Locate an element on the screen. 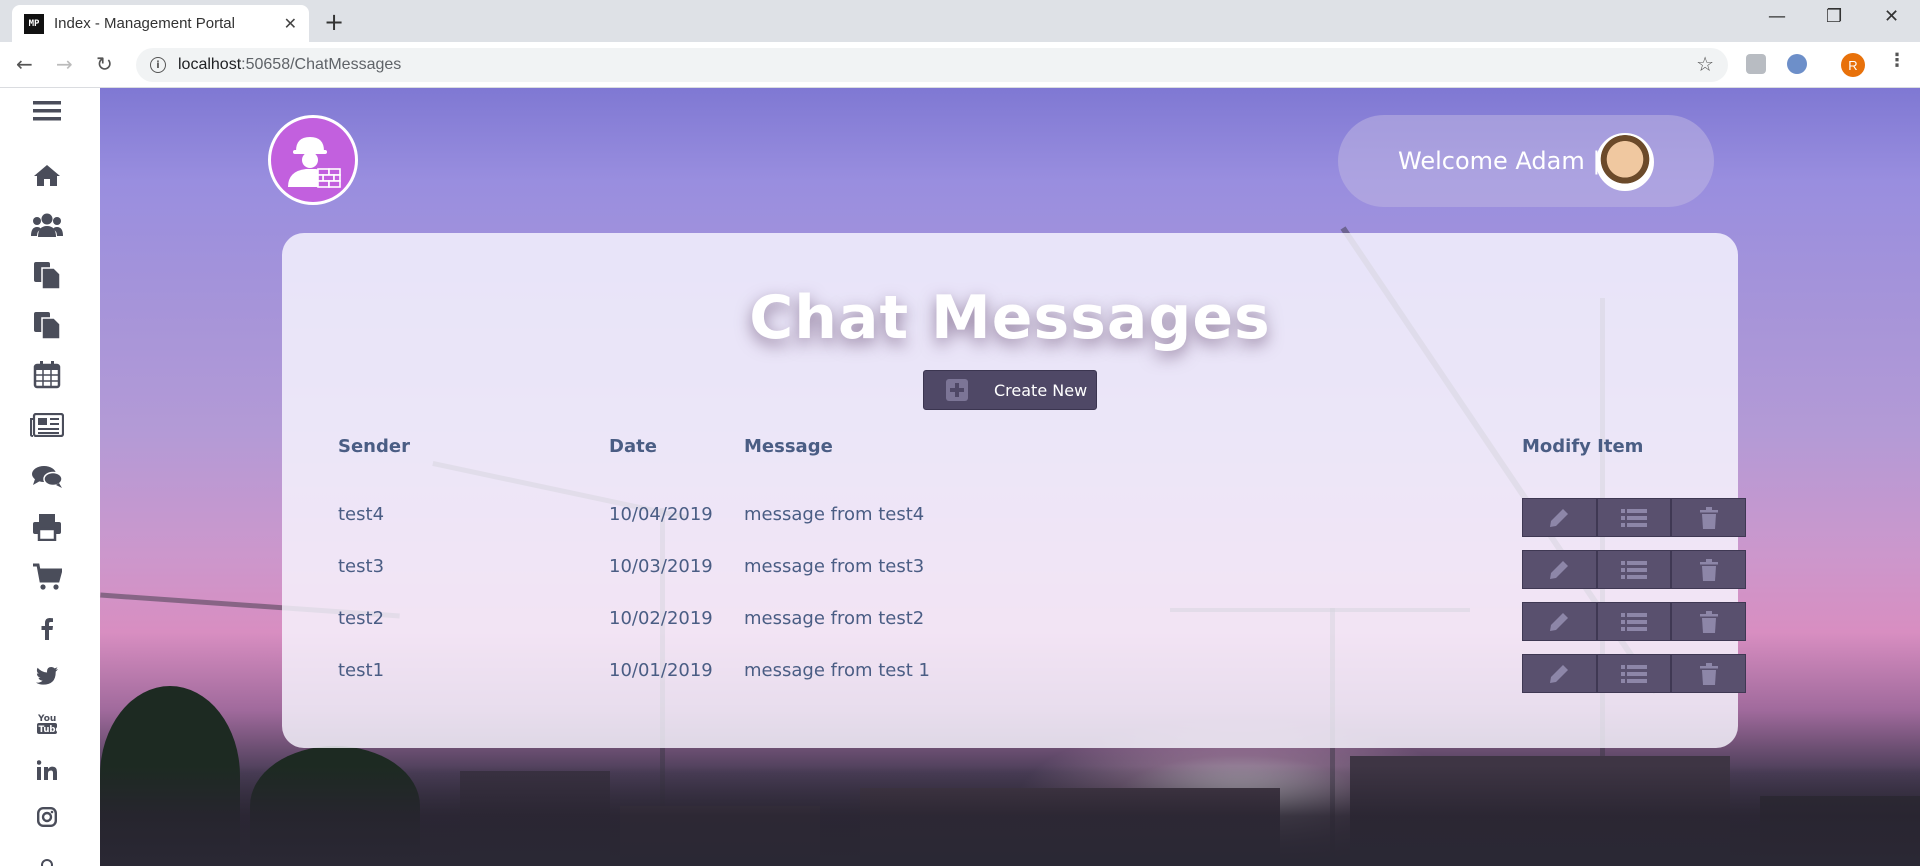 This screenshot has height=866, width=1920. sidebar: YouTube is located at coordinates (50, 477).